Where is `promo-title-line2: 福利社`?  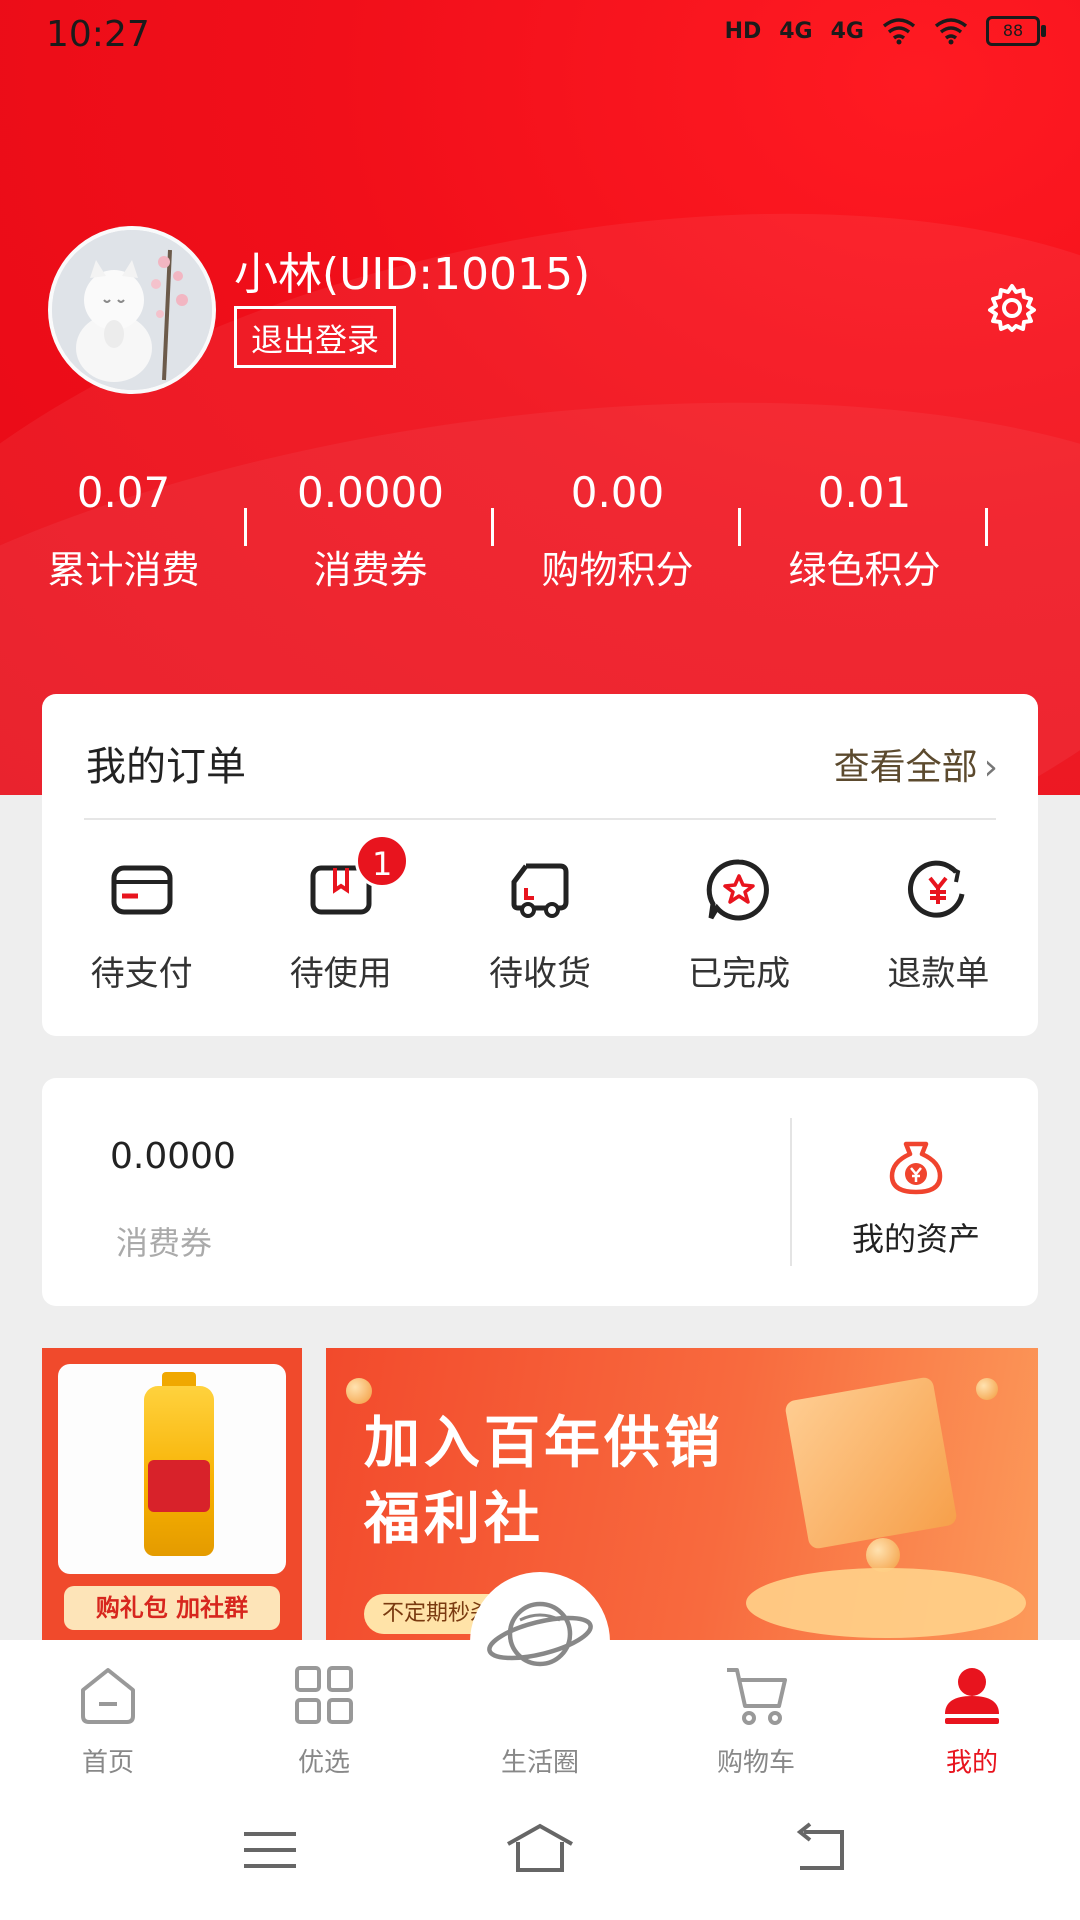
promo-title-line2: 福利社 is located at coordinates (454, 1519).